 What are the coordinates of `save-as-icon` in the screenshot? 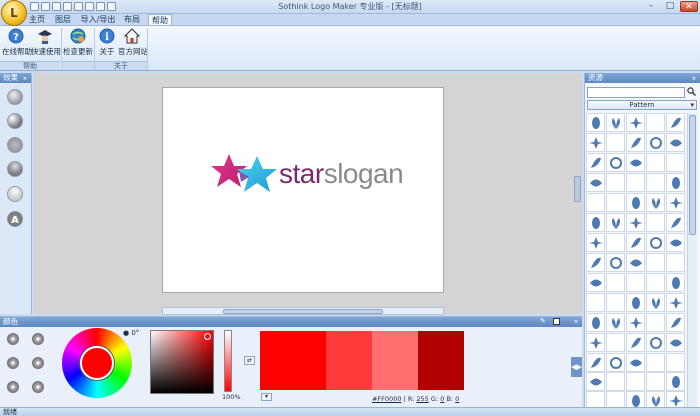 It's located at (67, 6).